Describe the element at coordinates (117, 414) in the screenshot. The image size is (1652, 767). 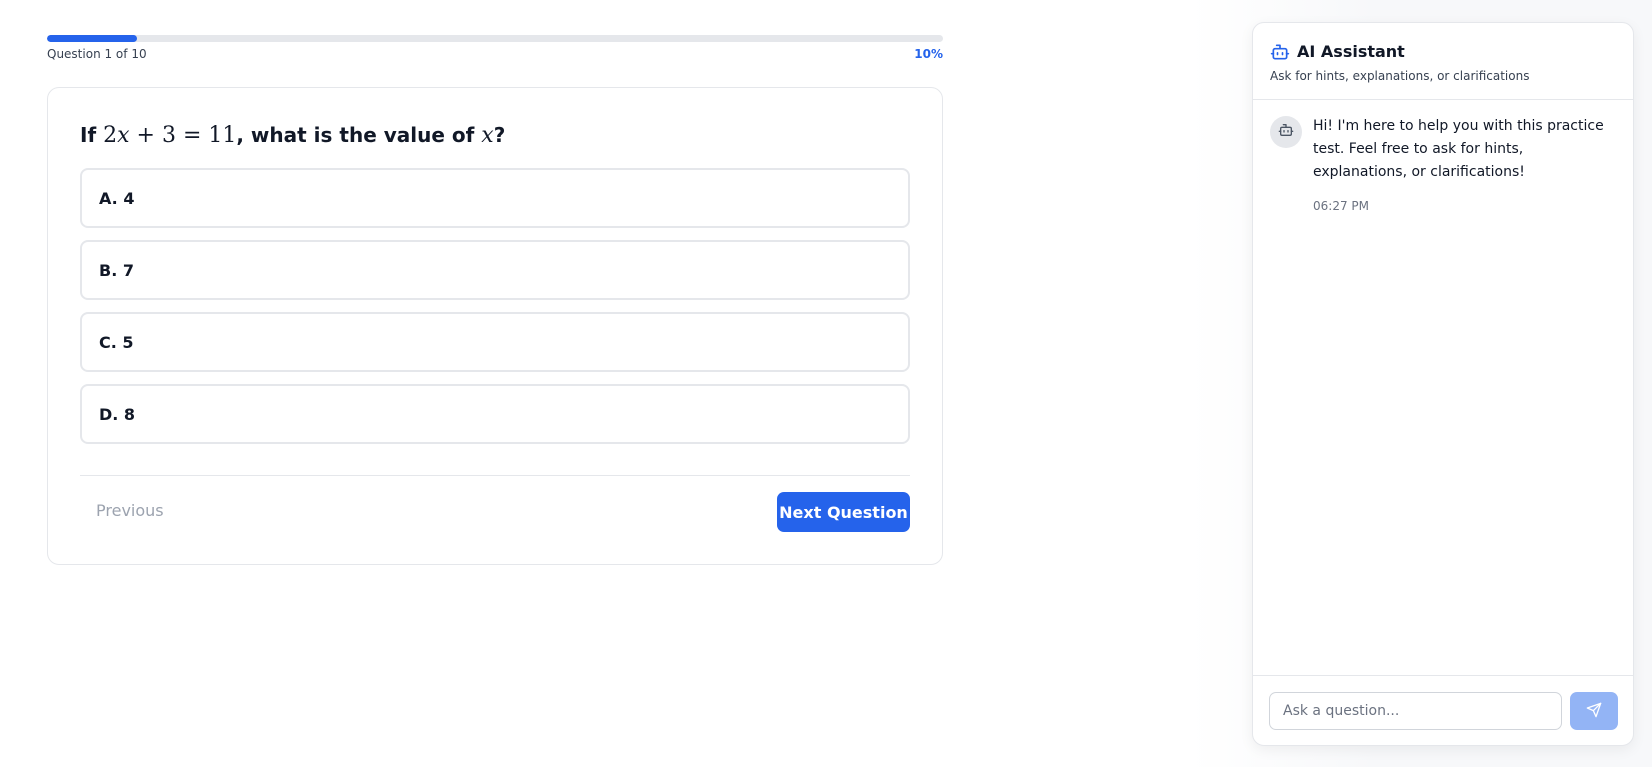
I see `answer-option-label: D. 8` at that location.